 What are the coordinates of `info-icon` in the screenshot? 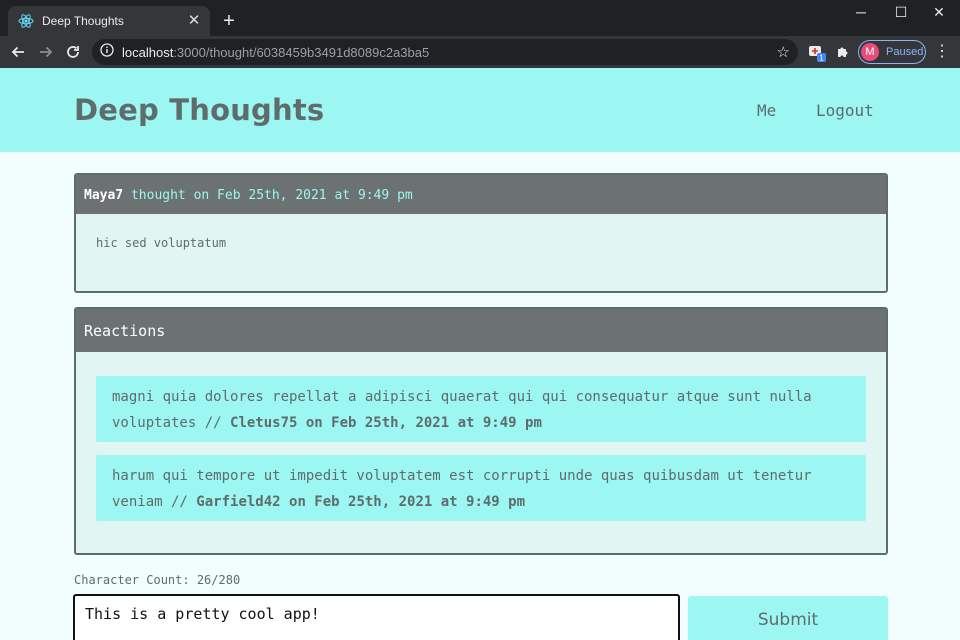 It's located at (107, 52).